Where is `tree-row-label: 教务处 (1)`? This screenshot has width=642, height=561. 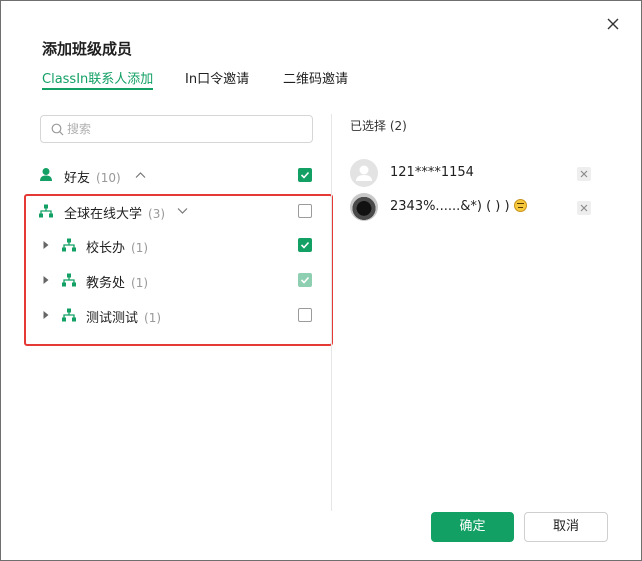 tree-row-label: 教务处 (1) is located at coordinates (117, 283).